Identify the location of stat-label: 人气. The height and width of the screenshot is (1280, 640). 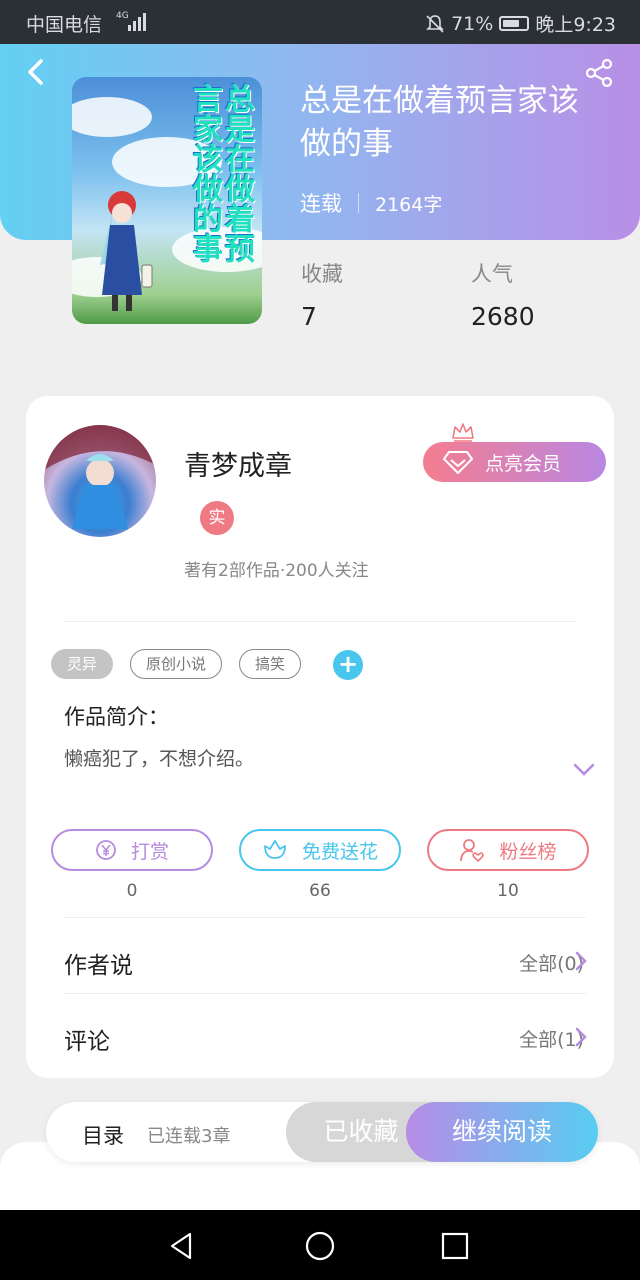
(492, 274).